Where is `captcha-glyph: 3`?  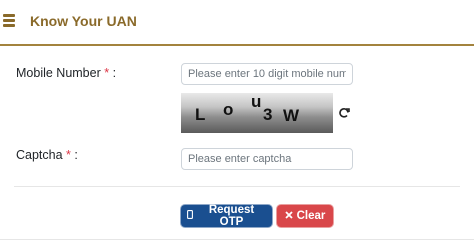
captcha-glyph: 3 is located at coordinates (267, 114).